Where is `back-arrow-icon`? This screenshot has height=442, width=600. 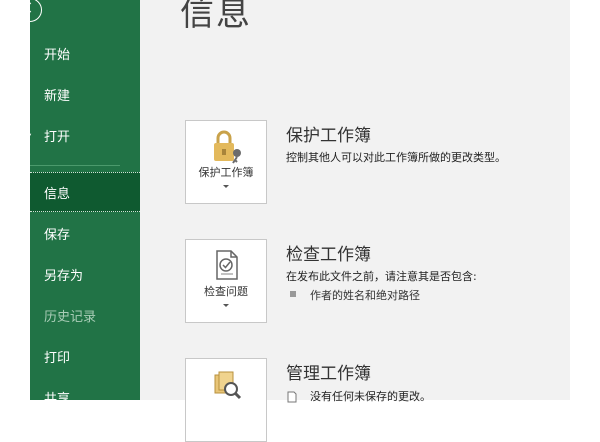
back-arrow-icon is located at coordinates (30, 11).